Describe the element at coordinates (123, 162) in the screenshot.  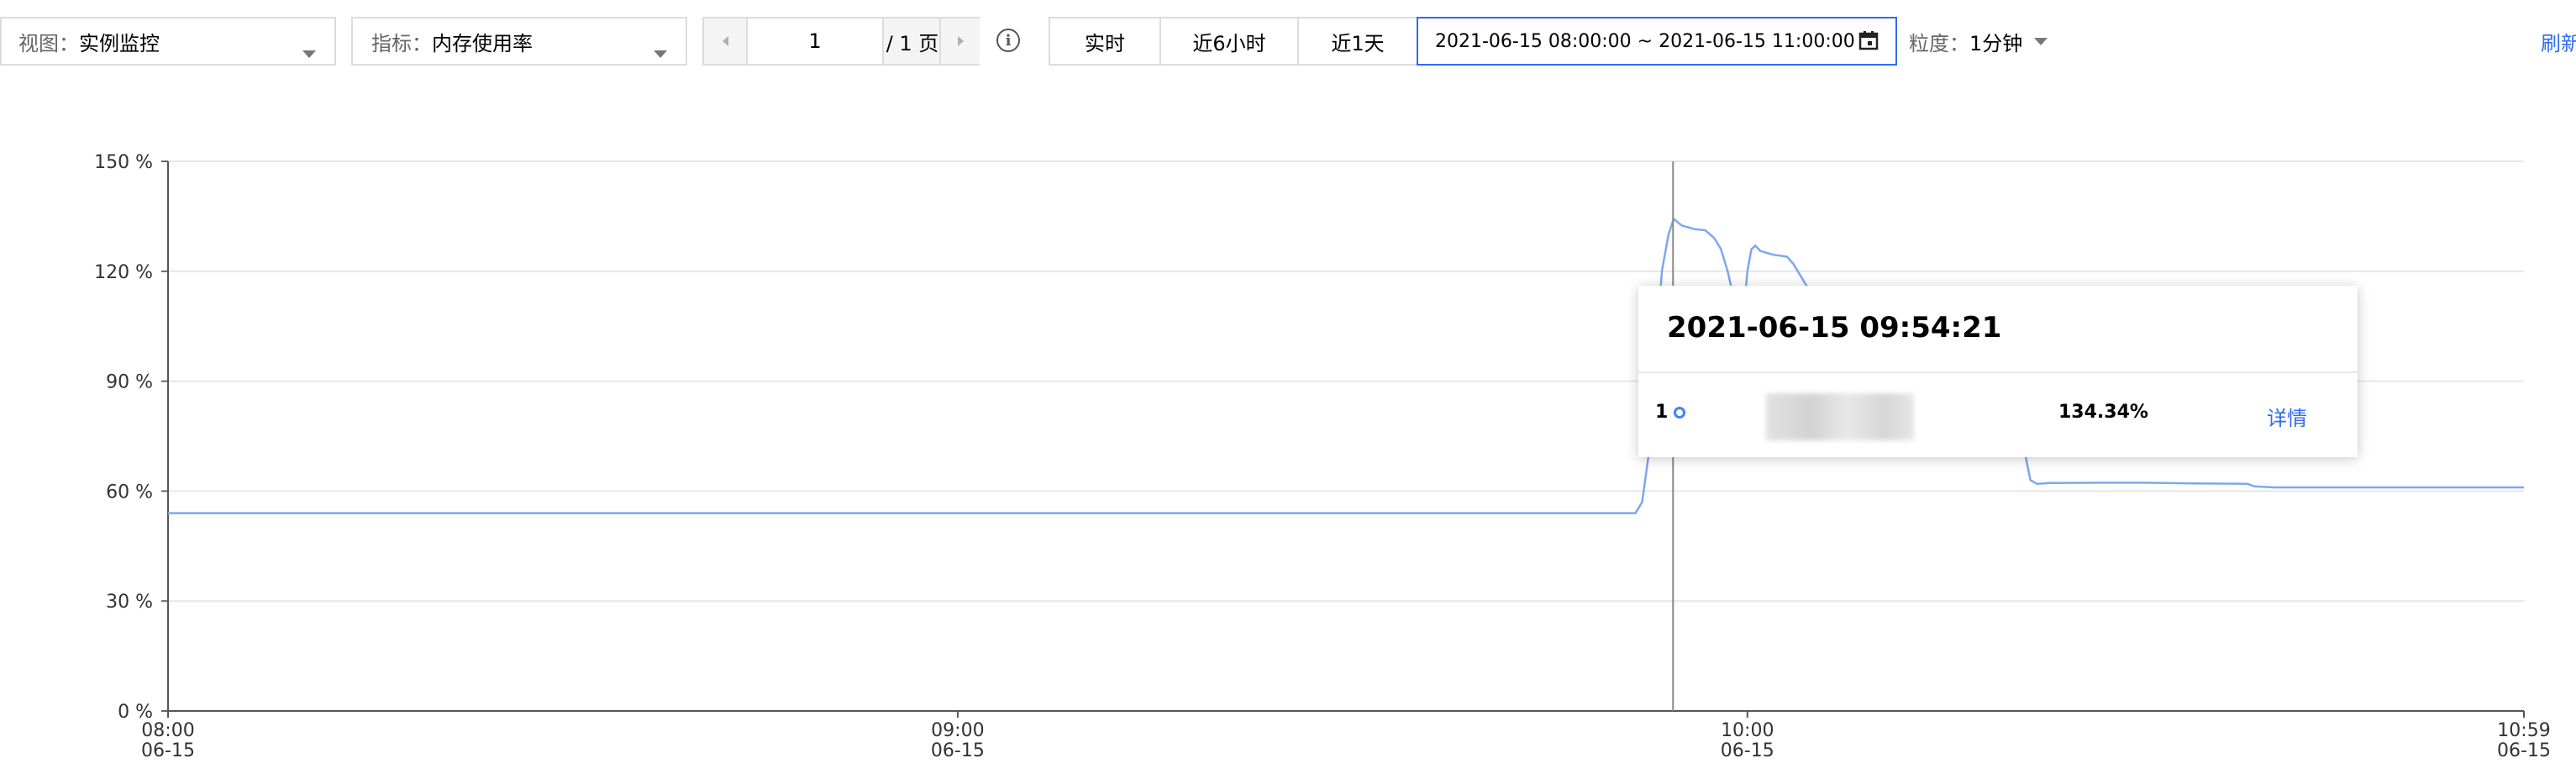
I see `y-tick-label: 150 %` at that location.